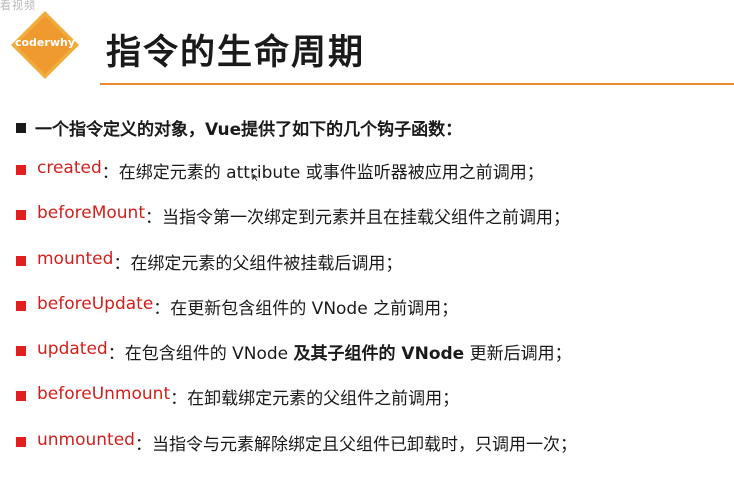 This screenshot has width=734, height=501. I want to click on hook-name: beforeMount, so click(91, 213).